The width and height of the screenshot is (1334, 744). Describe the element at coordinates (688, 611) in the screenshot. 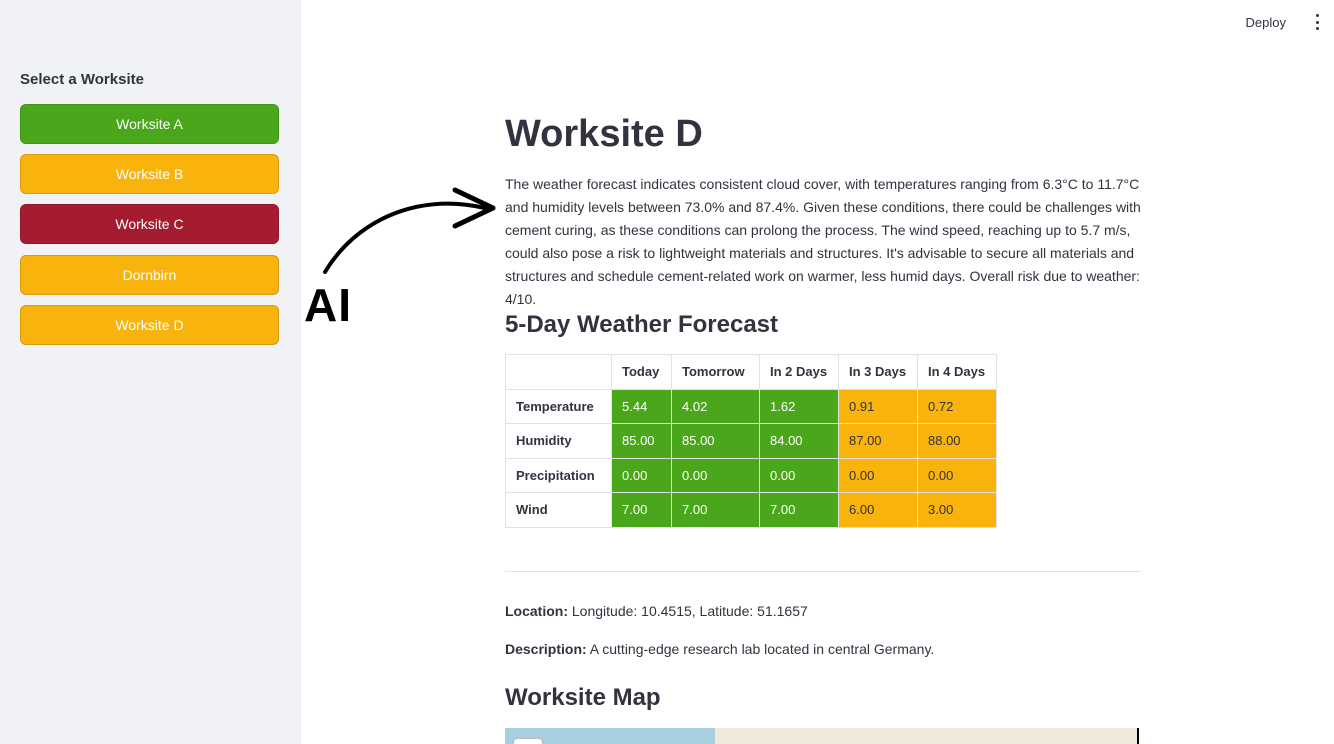

I see `location-value: Longitude: 10.4515, Latitude: 51.1657` at that location.